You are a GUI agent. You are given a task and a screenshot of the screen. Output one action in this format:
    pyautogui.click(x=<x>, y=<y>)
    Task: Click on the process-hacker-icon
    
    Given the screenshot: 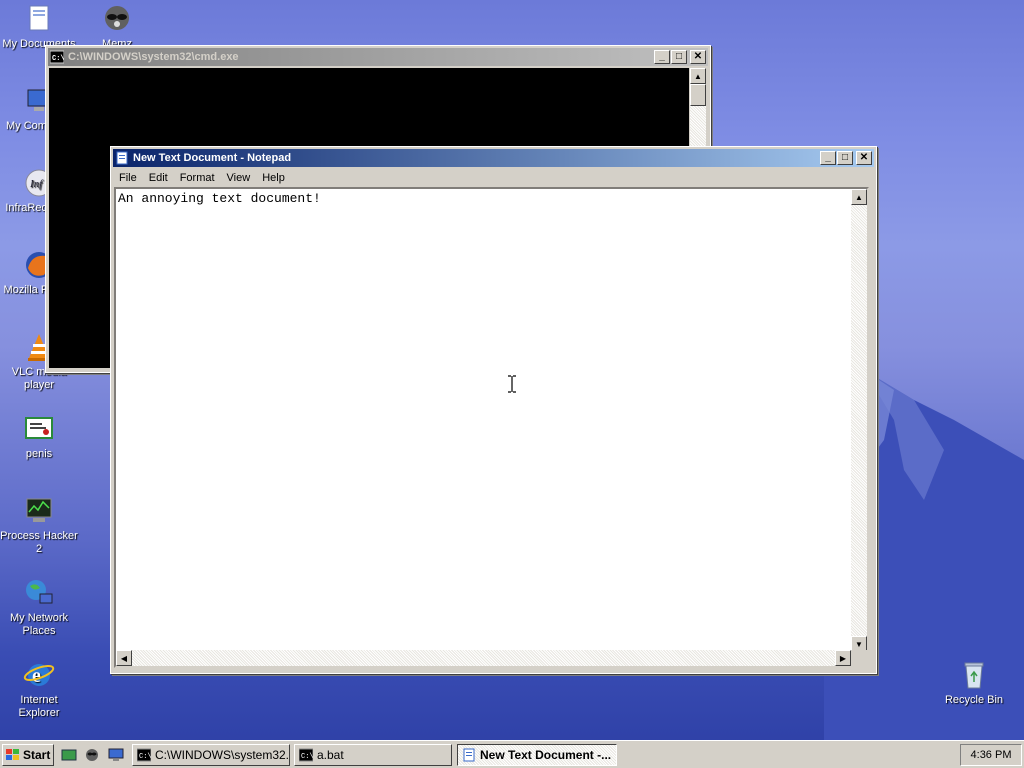 What is the action you would take?
    pyautogui.click(x=39, y=510)
    